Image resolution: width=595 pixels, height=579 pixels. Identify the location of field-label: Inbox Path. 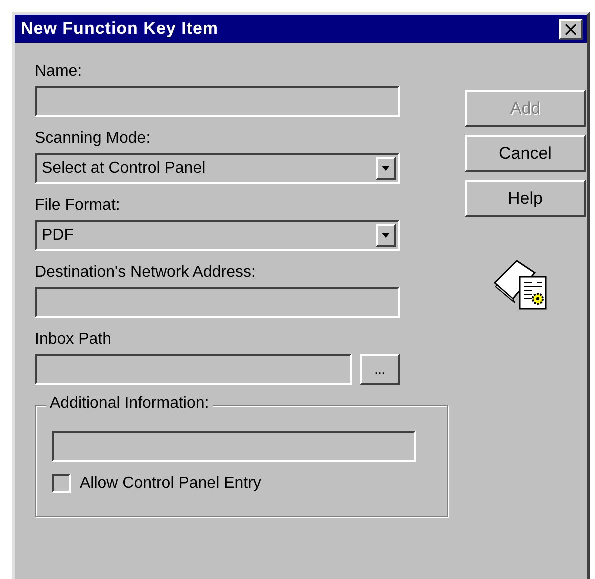
(73, 340).